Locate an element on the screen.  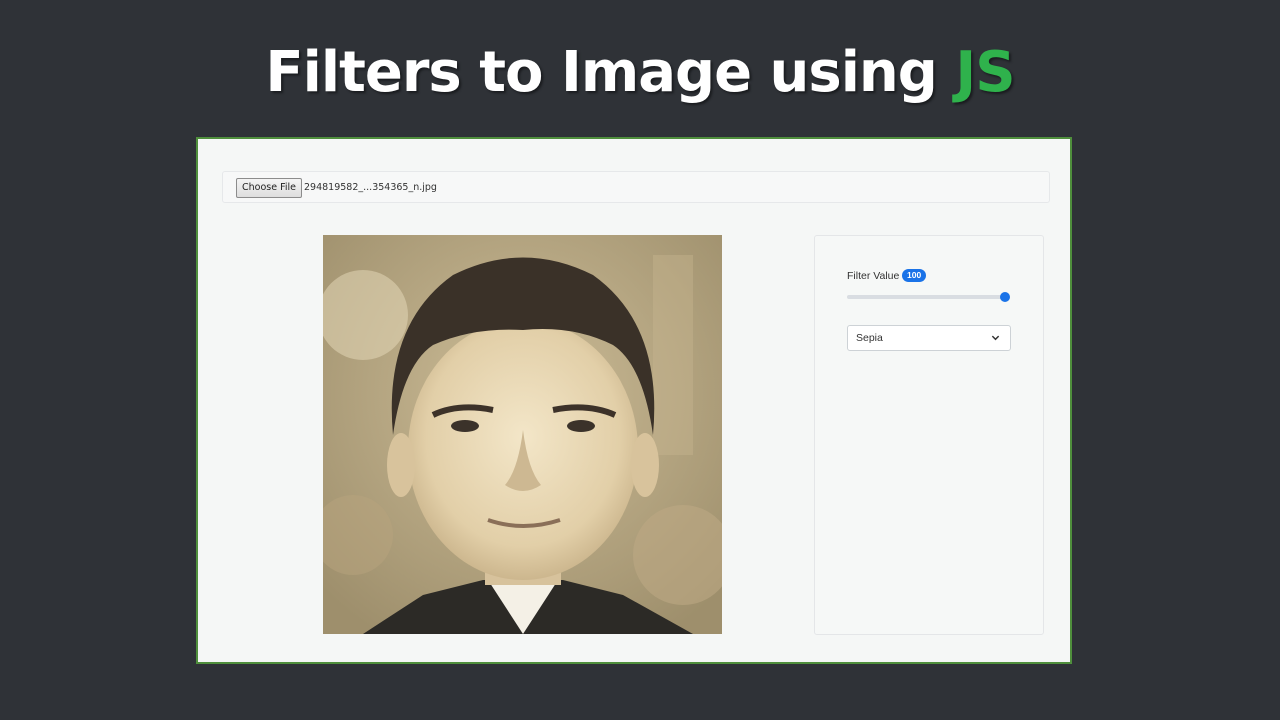
filter-value-label: Filter Value is located at coordinates (873, 276).